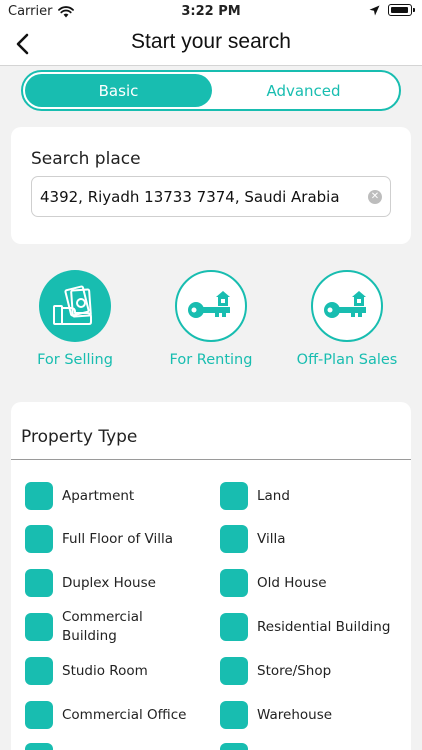 The width and height of the screenshot is (422, 750). Describe the element at coordinates (98, 495) in the screenshot. I see `property-type-label: Apartment` at that location.